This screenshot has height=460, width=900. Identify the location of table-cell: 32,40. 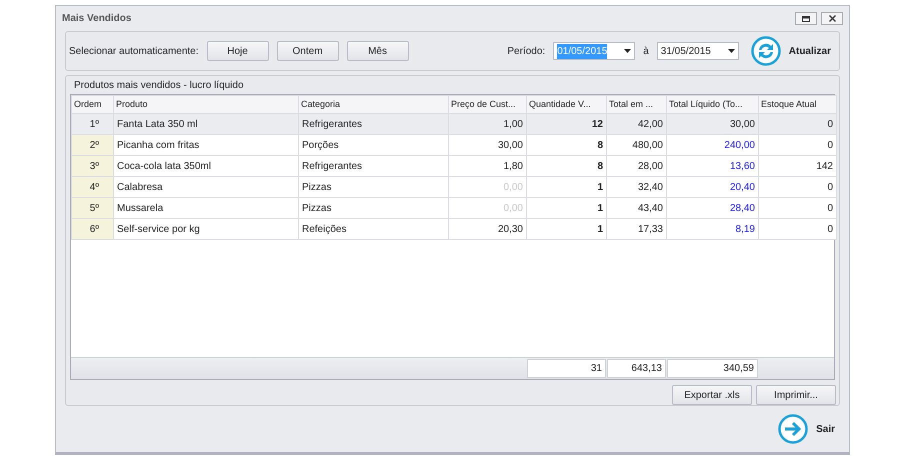
(636, 187).